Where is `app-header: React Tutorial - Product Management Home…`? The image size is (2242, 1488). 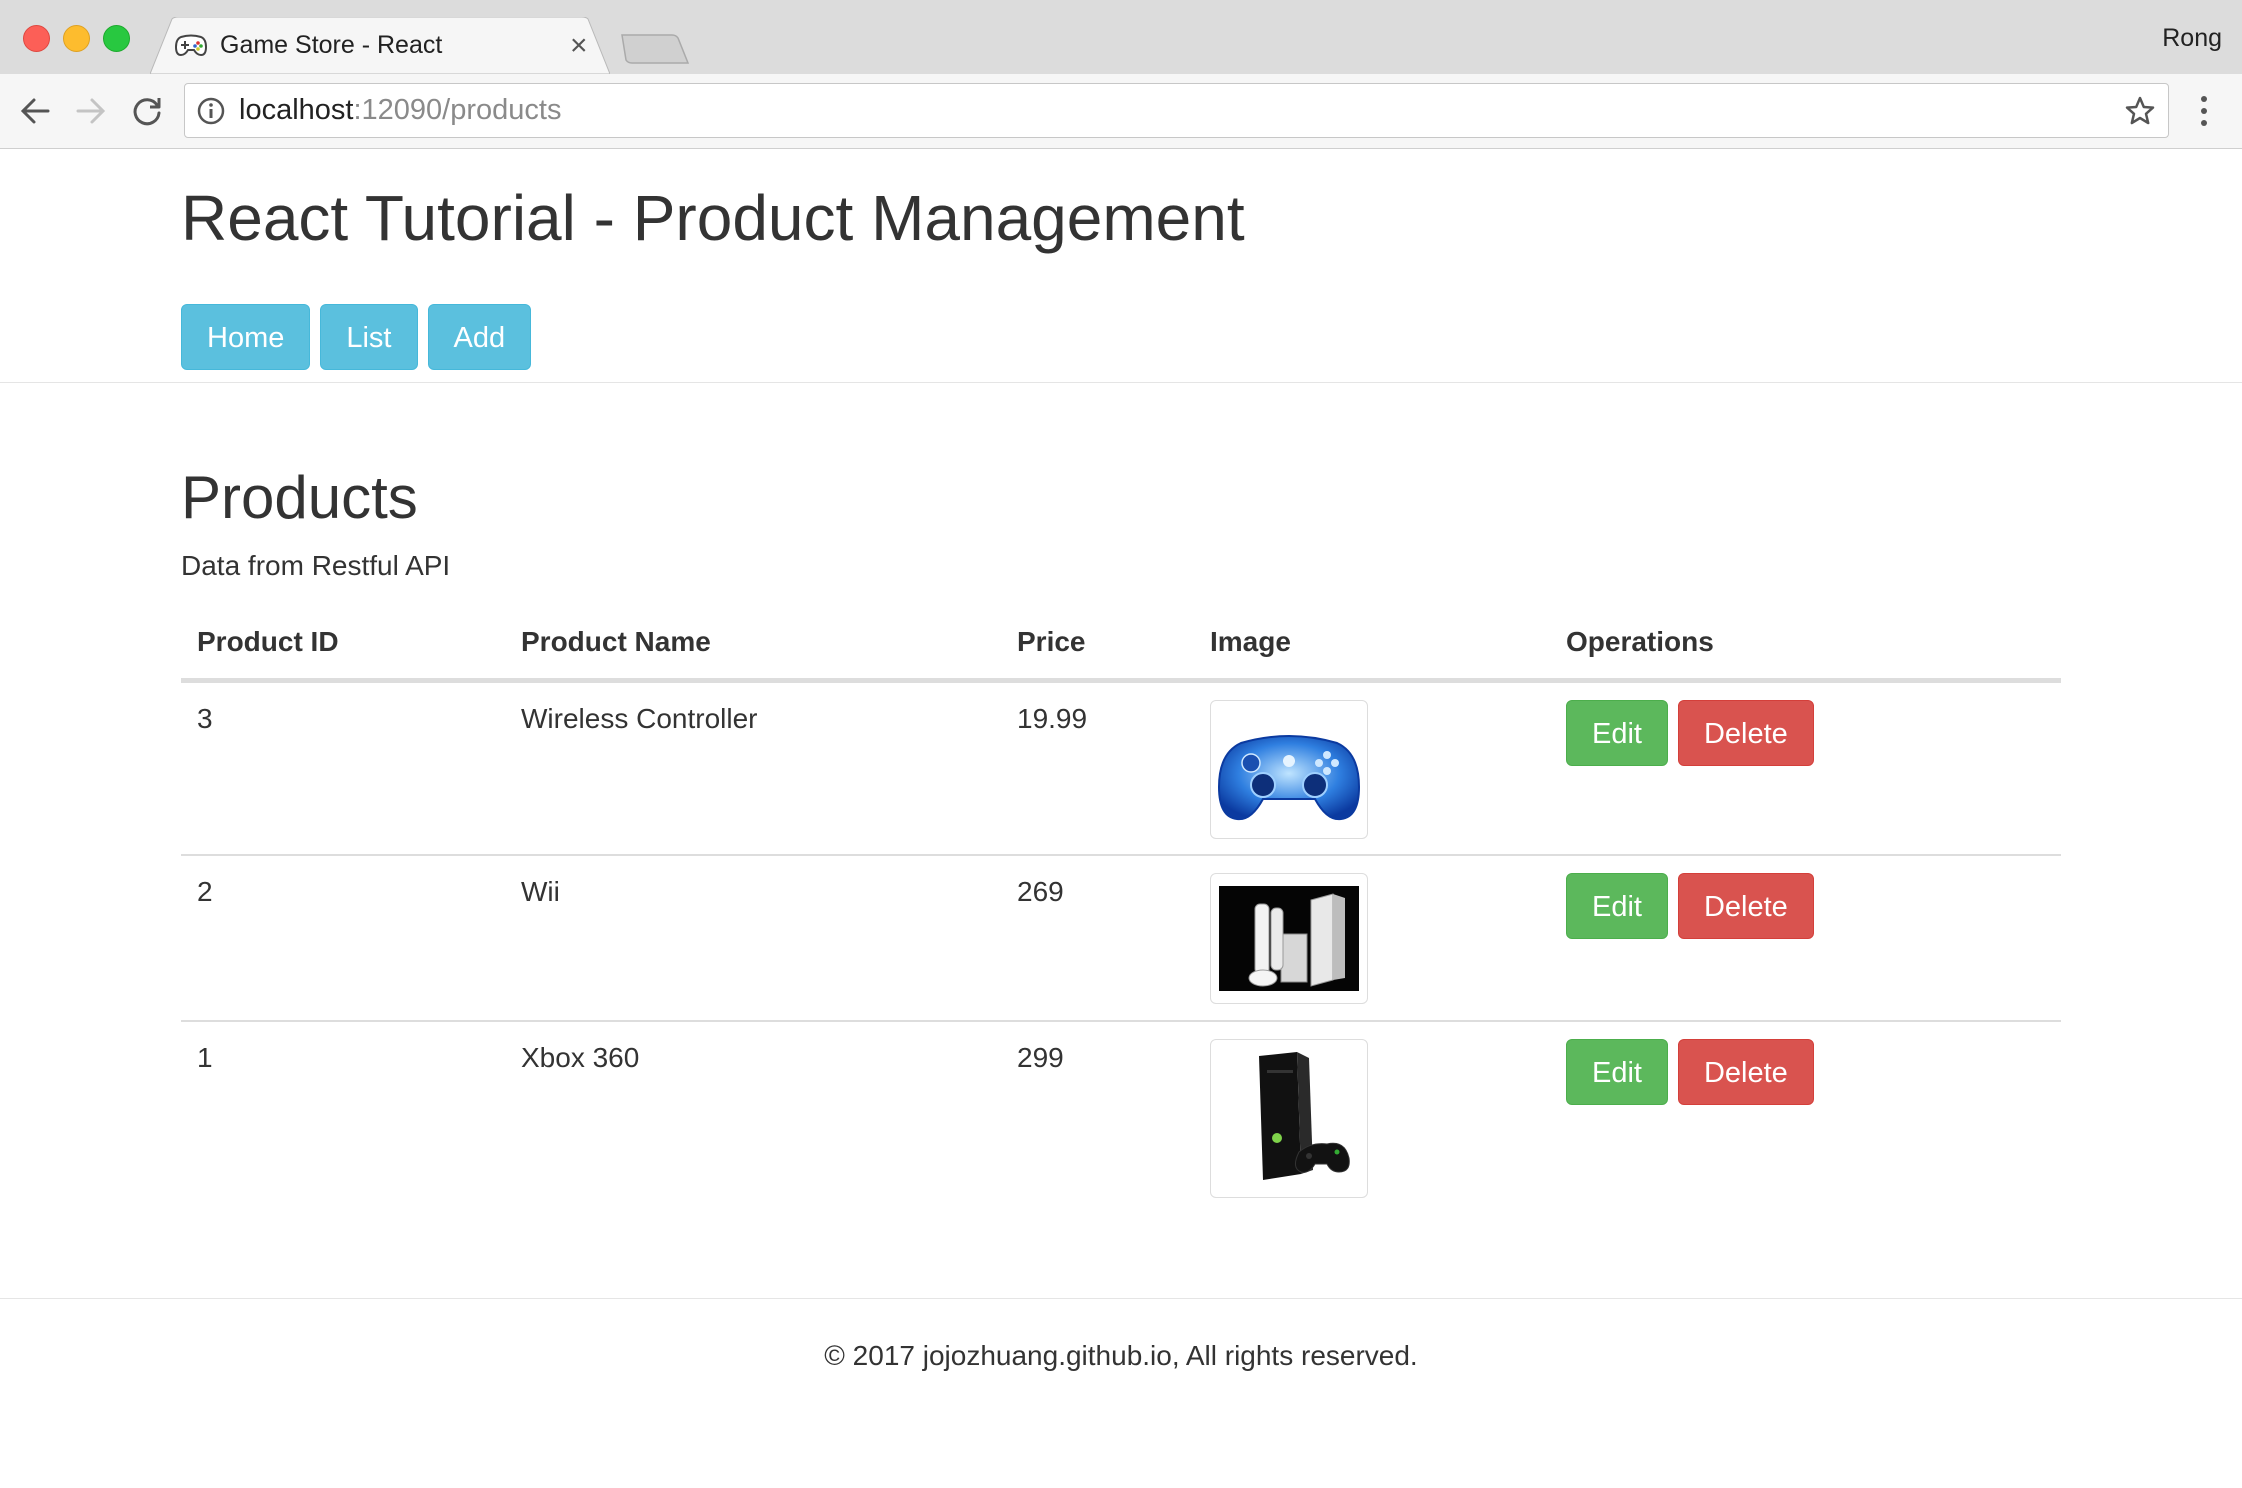 app-header: React Tutorial - Product Management Home… is located at coordinates (713, 274).